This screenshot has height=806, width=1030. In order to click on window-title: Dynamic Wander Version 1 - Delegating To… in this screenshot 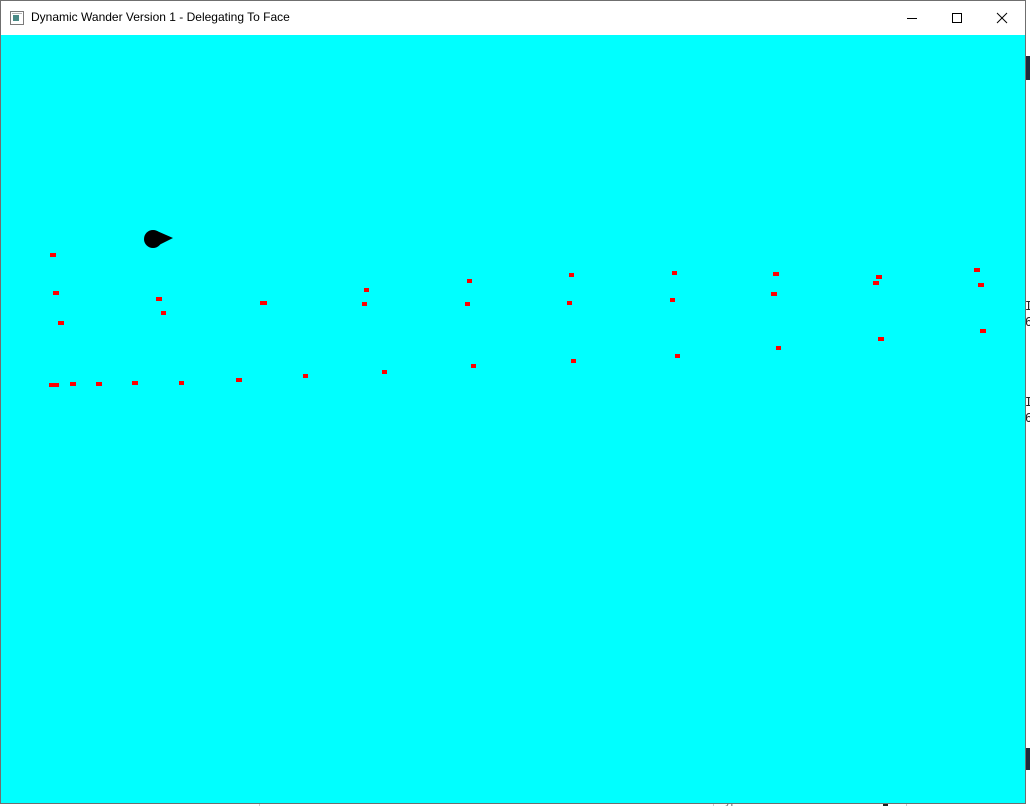, I will do `click(160, 17)`.